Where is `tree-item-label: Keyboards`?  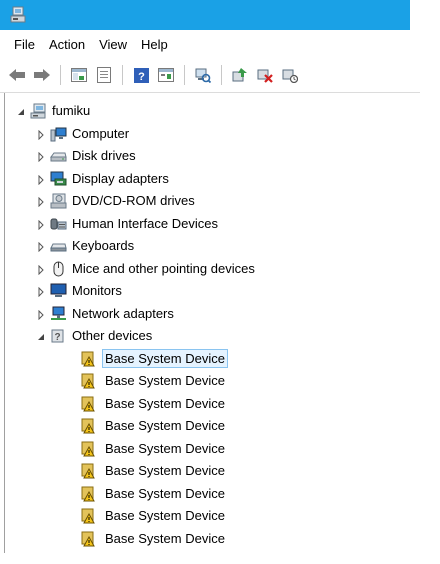 tree-item-label: Keyboards is located at coordinates (103, 245).